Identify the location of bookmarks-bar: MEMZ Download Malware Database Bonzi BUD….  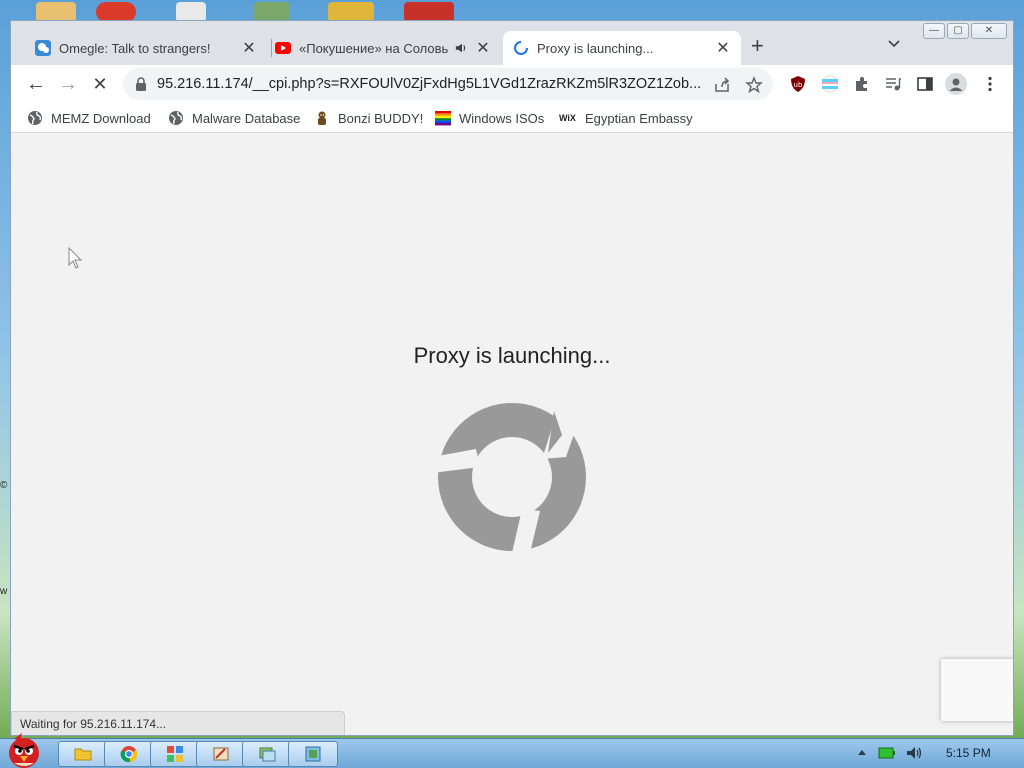
(512, 118).